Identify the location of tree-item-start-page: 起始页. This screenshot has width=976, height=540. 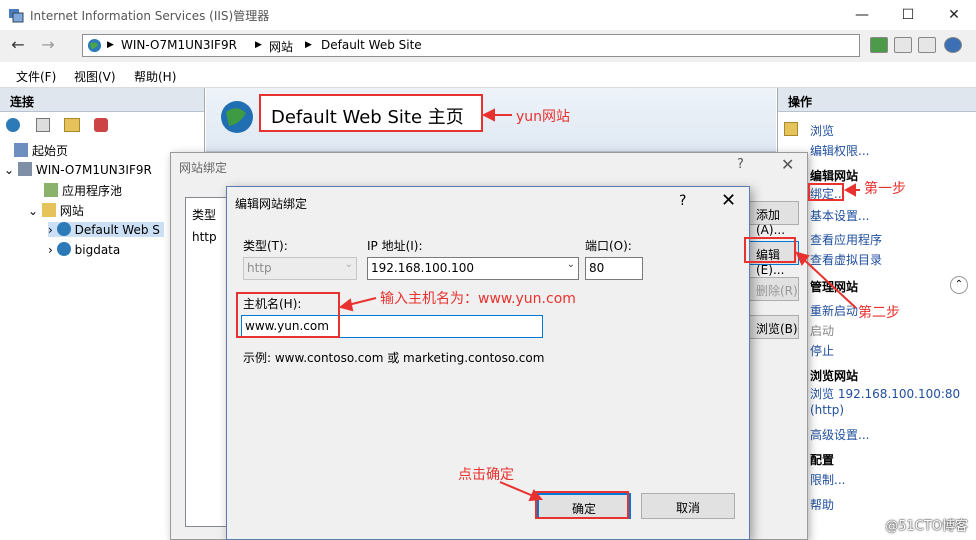
(41, 150).